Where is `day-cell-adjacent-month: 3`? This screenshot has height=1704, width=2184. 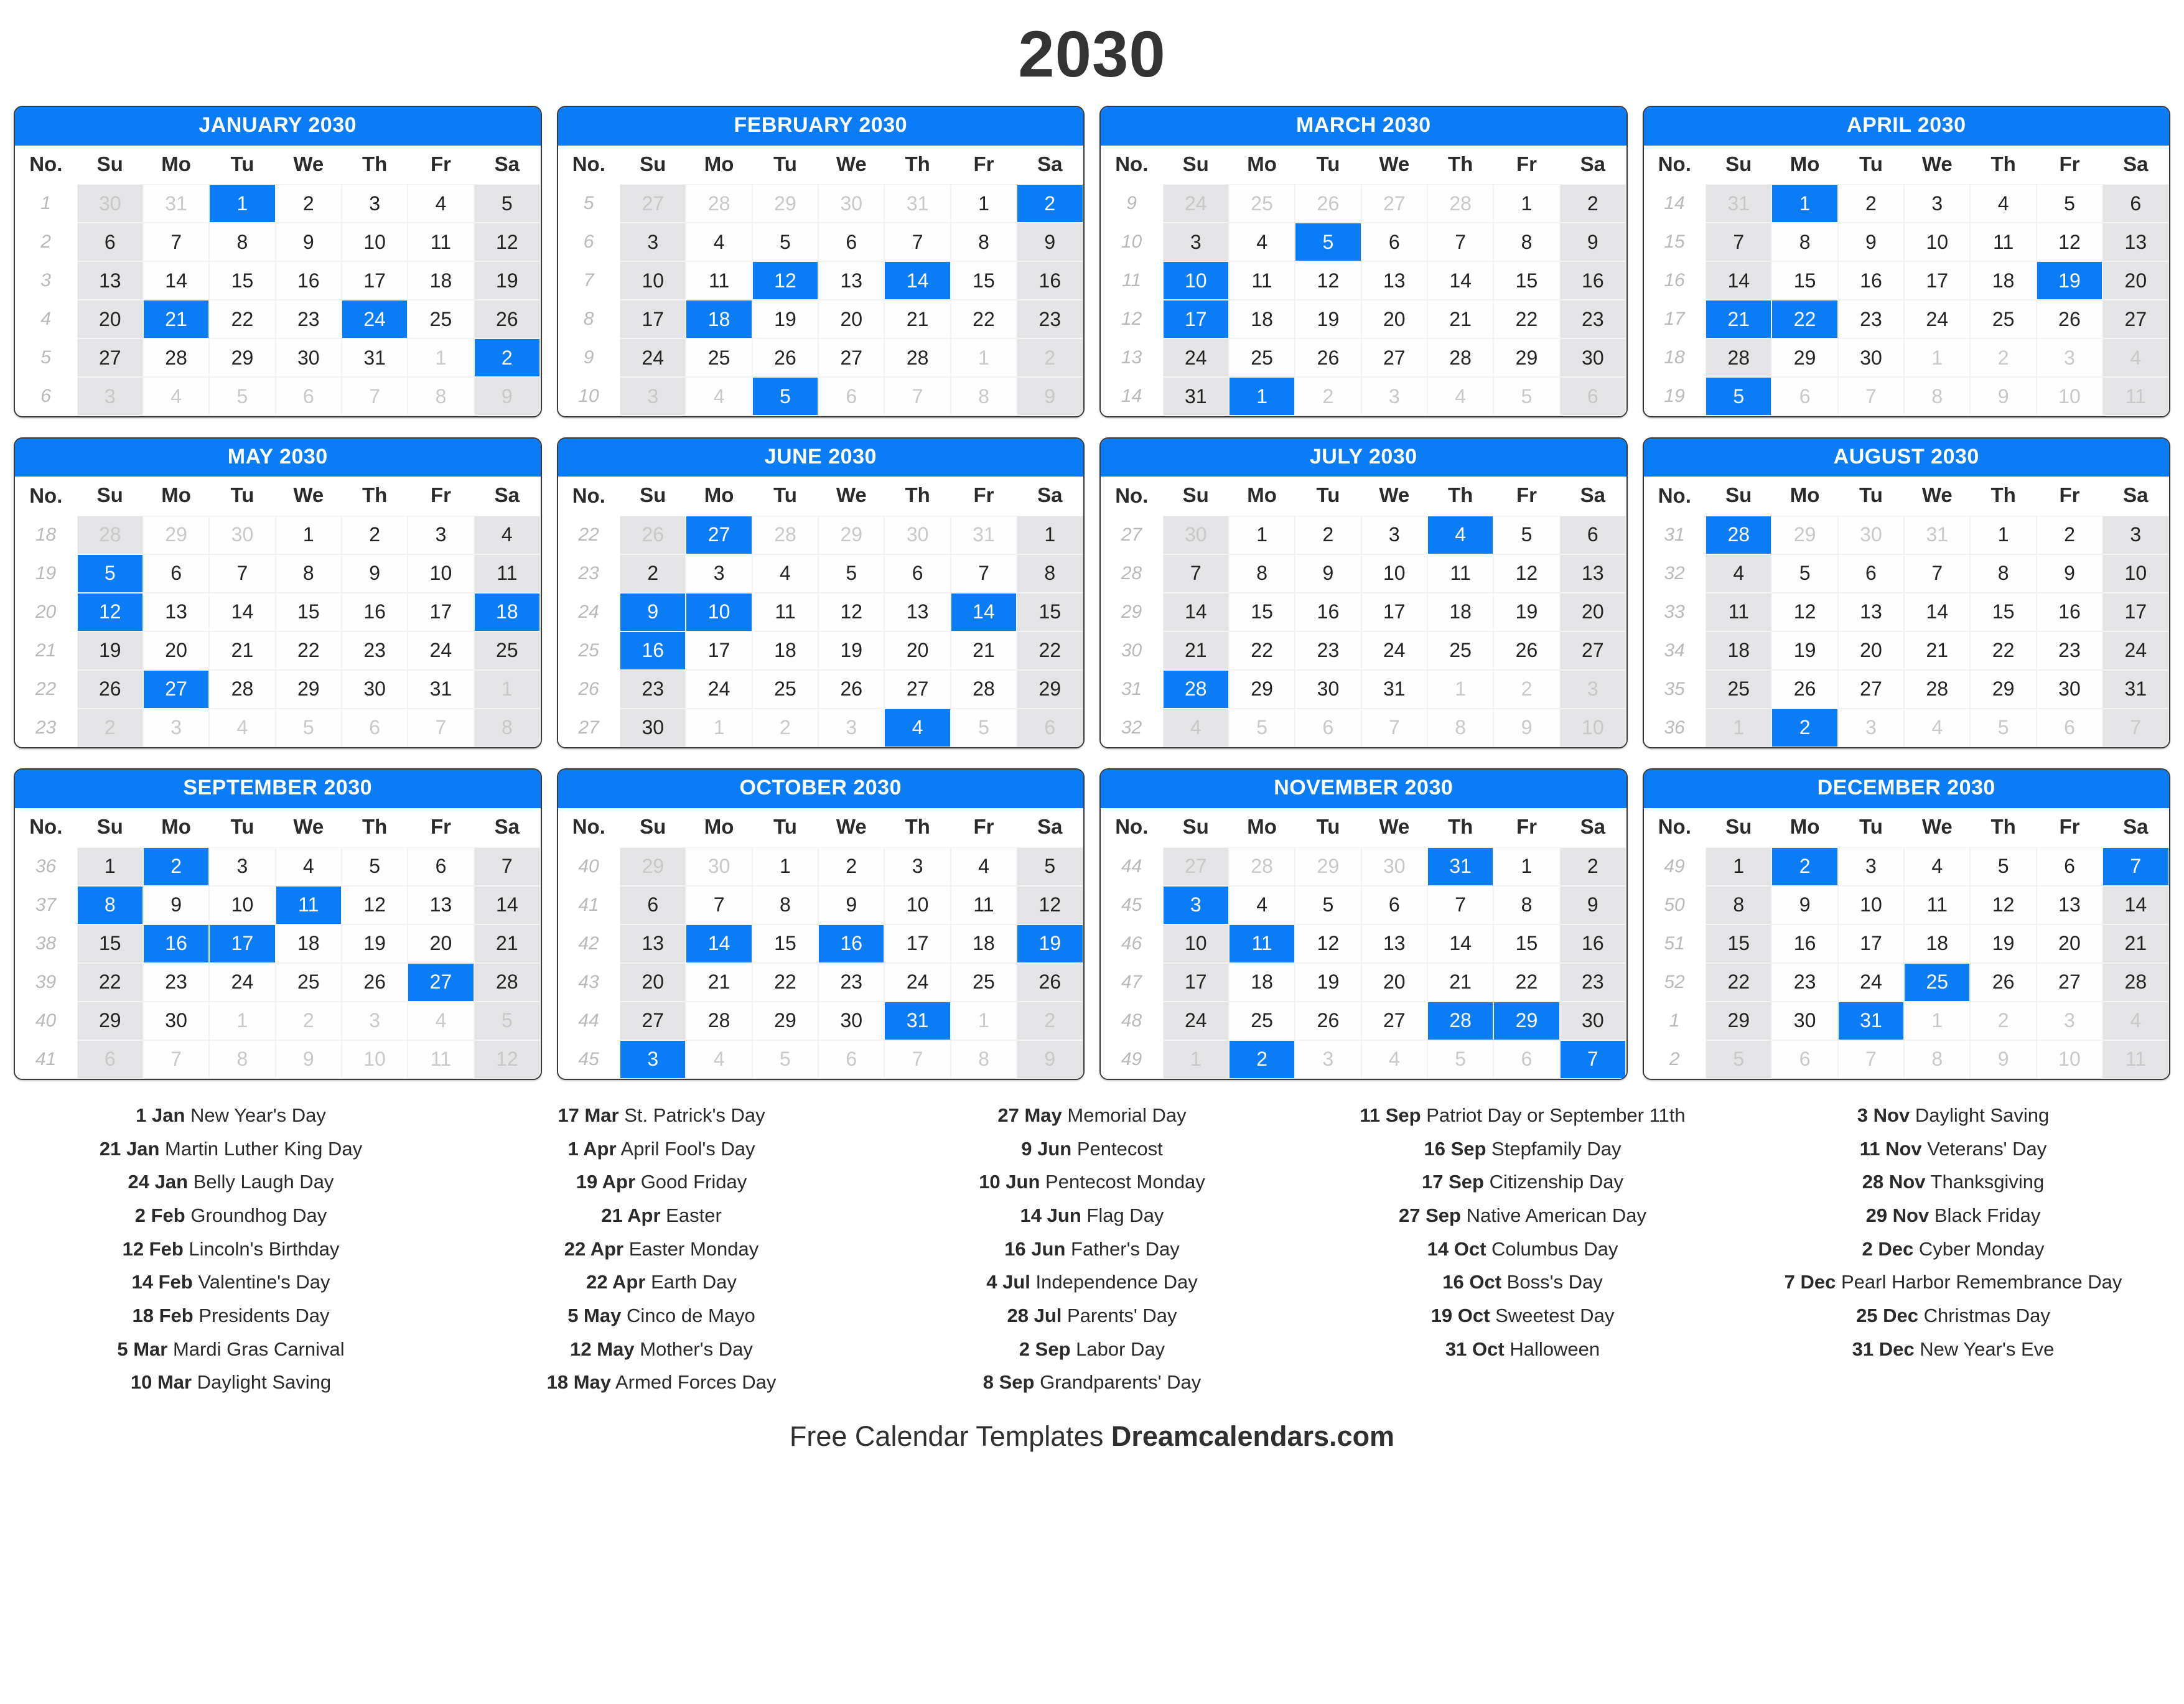 day-cell-adjacent-month: 3 is located at coordinates (176, 728).